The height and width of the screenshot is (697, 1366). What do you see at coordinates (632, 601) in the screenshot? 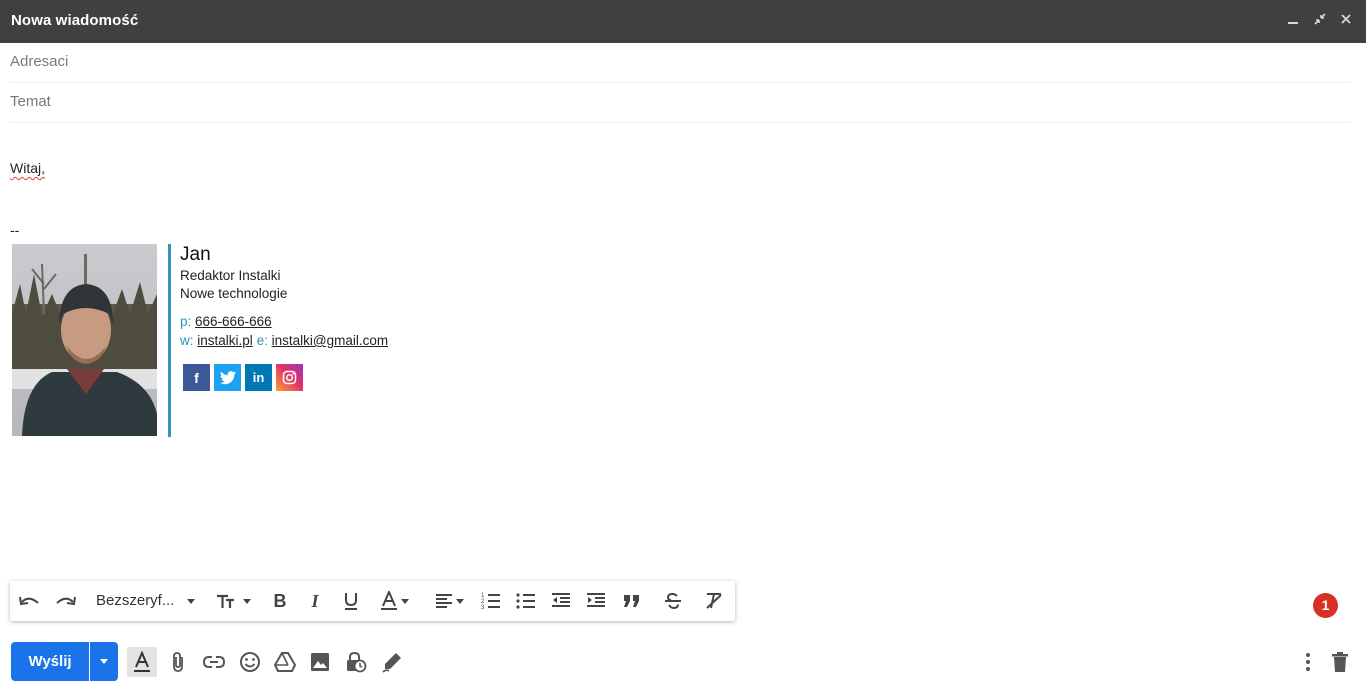
I see `quote-icon` at bounding box center [632, 601].